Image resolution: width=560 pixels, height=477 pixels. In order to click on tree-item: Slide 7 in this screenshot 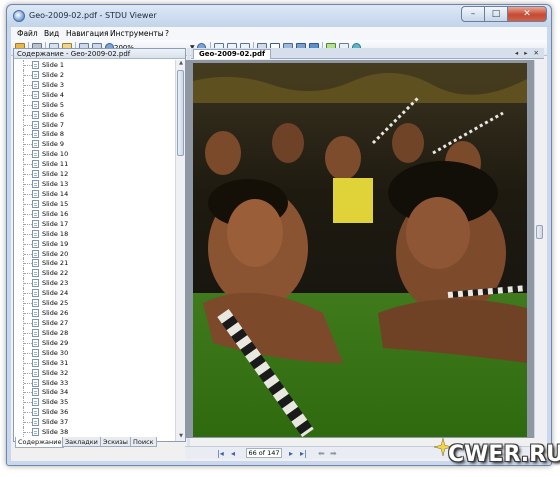, I will do `click(95, 124)`.